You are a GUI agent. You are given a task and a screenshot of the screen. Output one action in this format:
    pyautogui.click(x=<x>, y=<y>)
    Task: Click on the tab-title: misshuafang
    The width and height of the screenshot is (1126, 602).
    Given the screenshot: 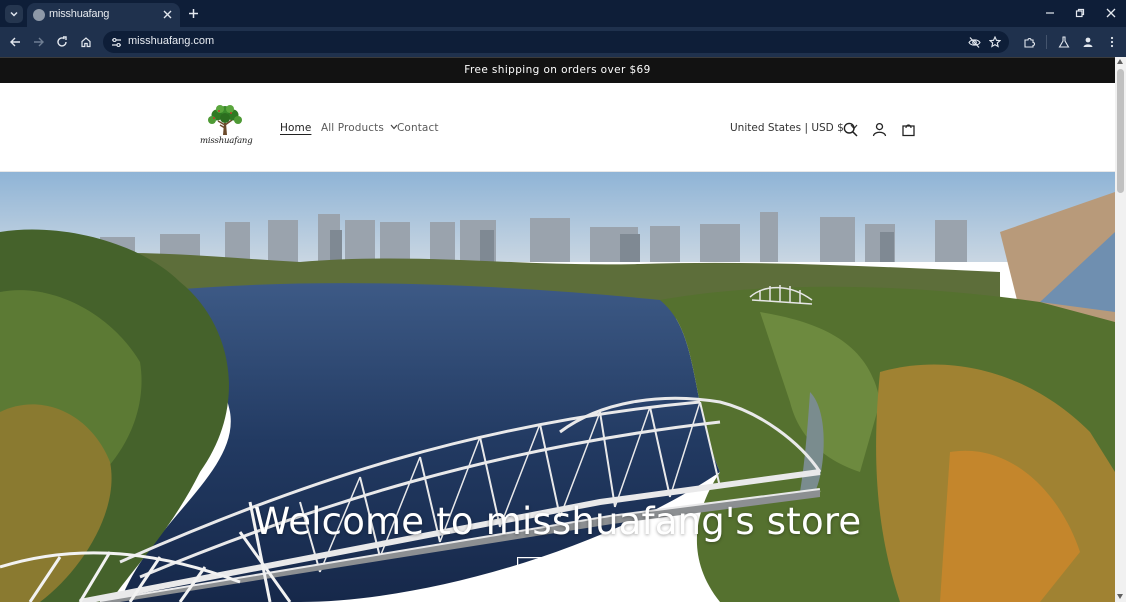 What is the action you would take?
    pyautogui.click(x=79, y=14)
    